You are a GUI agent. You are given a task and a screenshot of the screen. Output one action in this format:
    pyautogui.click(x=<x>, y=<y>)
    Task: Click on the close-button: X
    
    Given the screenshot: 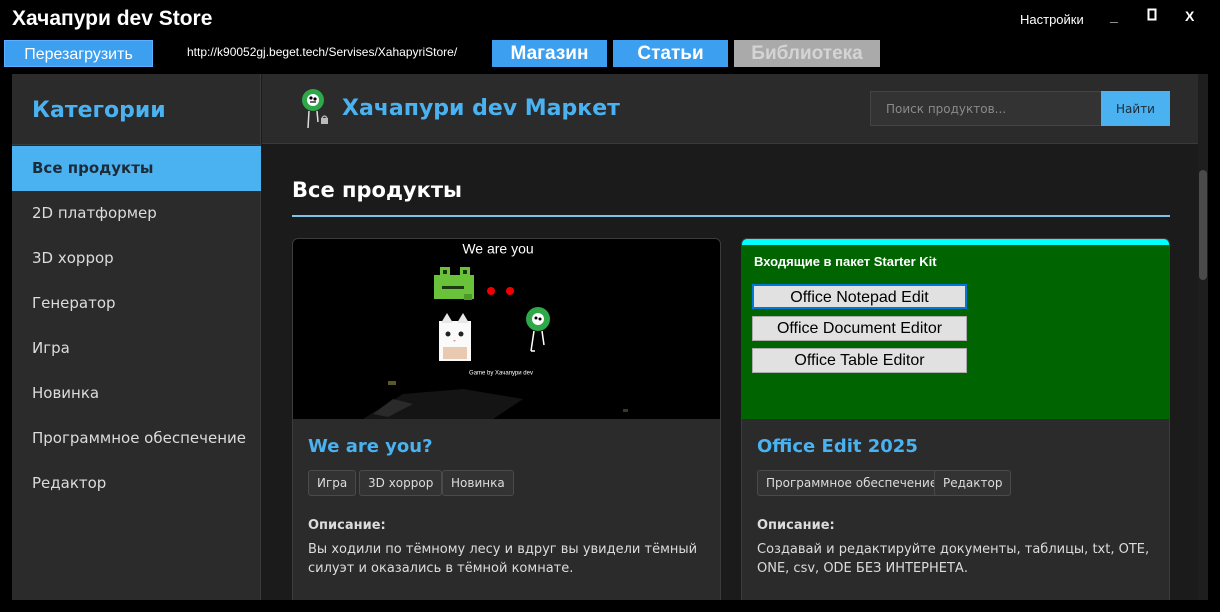 What is the action you would take?
    pyautogui.click(x=1189, y=16)
    